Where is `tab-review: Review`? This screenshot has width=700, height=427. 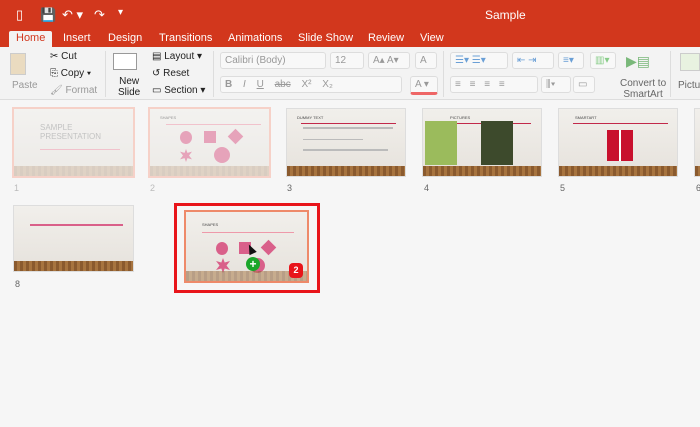
tab-review: Review is located at coordinates (386, 38).